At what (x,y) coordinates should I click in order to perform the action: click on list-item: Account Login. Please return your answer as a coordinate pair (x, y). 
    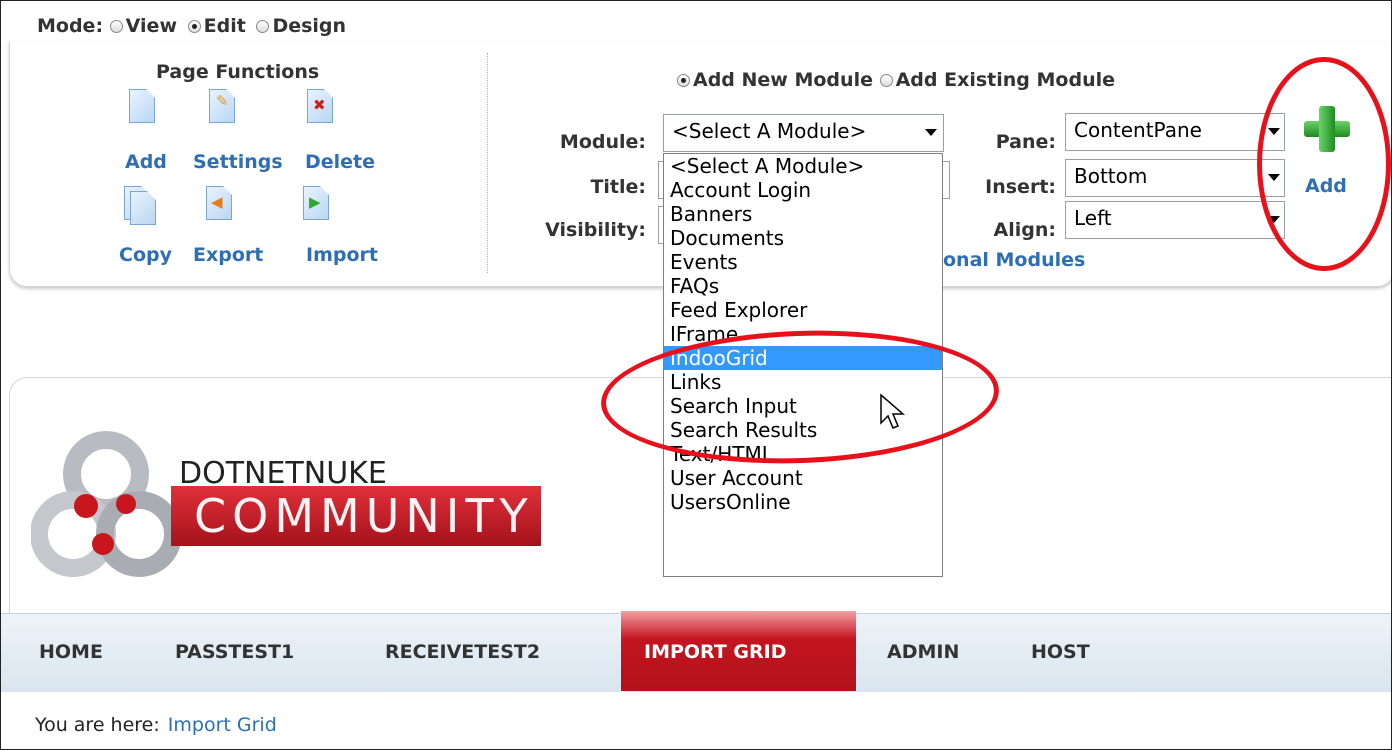
    Looking at the image, I should click on (803, 190).